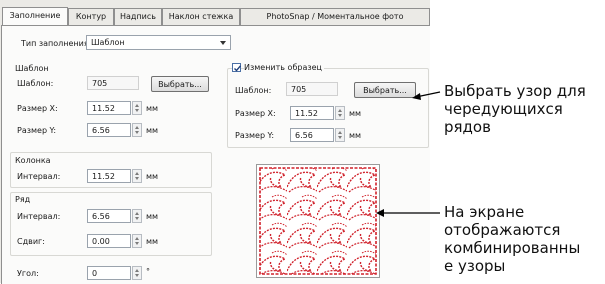 Image resolution: width=605 pixels, height=284 pixels. Describe the element at coordinates (467, 127) in the screenshot. I see `annotation-line: рядов` at that location.